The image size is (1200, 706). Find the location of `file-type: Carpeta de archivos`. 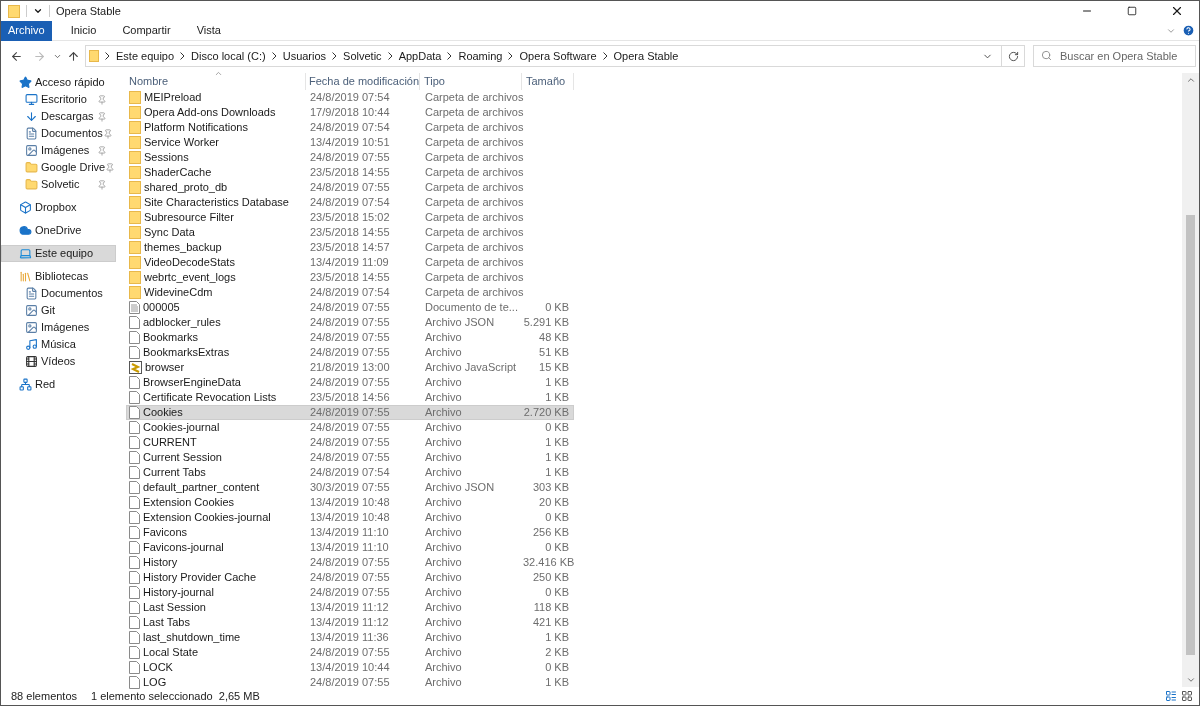

file-type: Carpeta de archivos is located at coordinates (473, 262).